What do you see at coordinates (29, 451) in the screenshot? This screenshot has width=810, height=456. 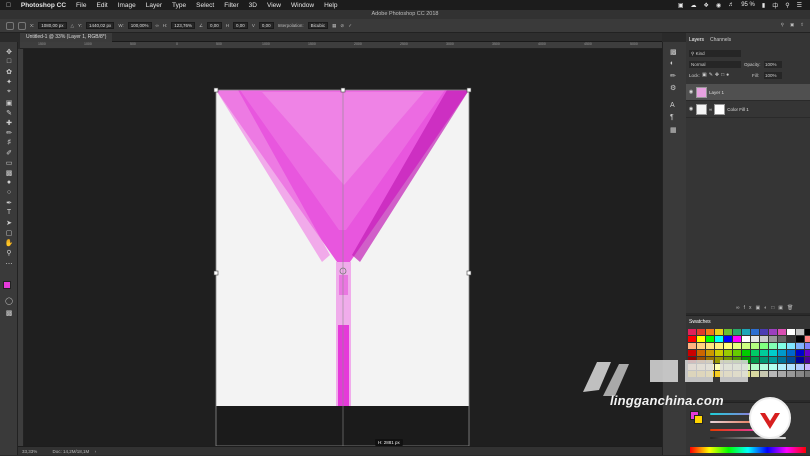 I see `zoom-level: 33,33%` at bounding box center [29, 451].